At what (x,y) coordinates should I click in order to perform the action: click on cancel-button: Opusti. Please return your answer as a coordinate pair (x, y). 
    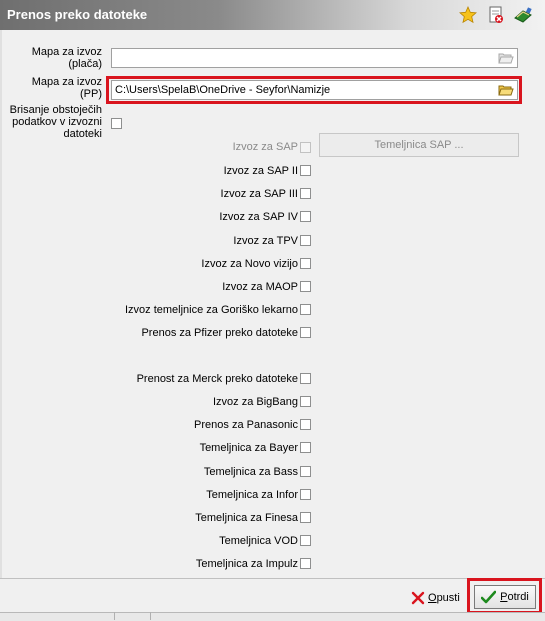
    Looking at the image, I should click on (435, 598).